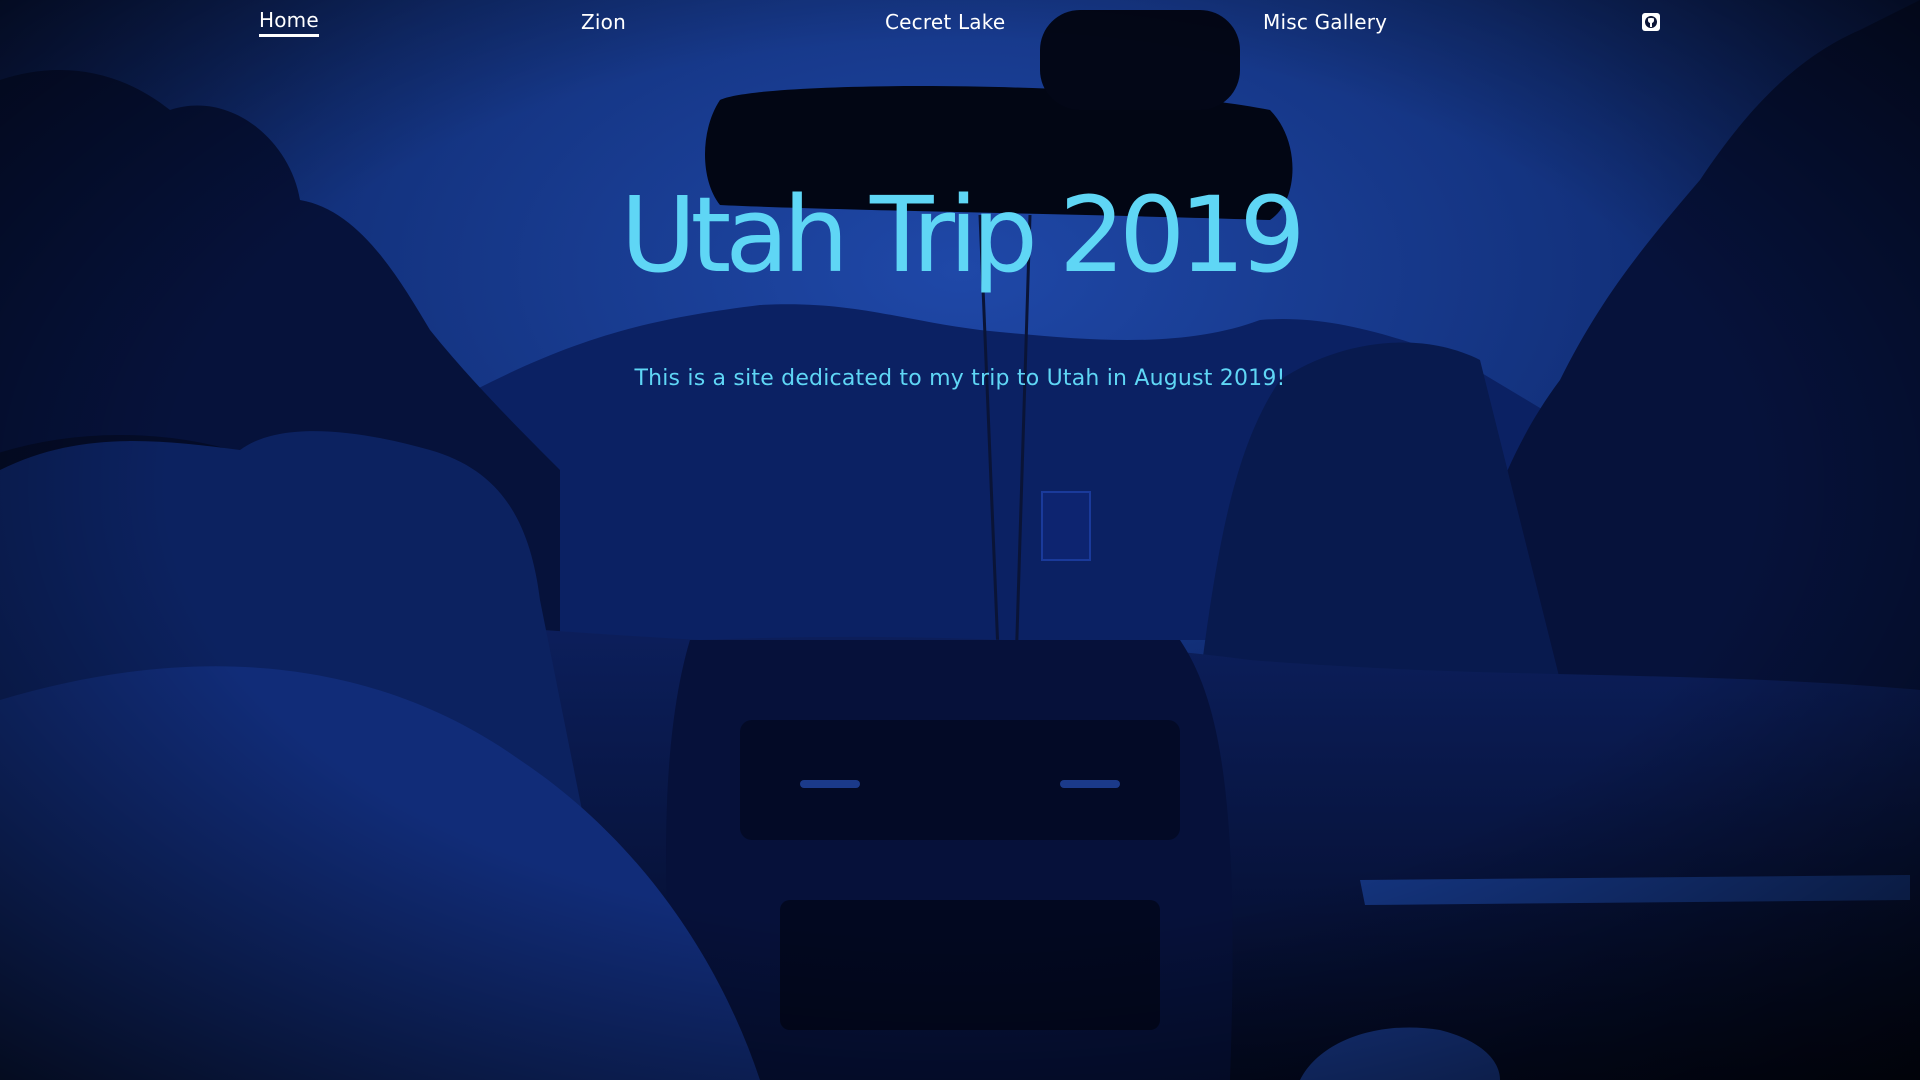 The width and height of the screenshot is (1920, 1080). What do you see at coordinates (289, 22) in the screenshot?
I see `nav-item-home: Home` at bounding box center [289, 22].